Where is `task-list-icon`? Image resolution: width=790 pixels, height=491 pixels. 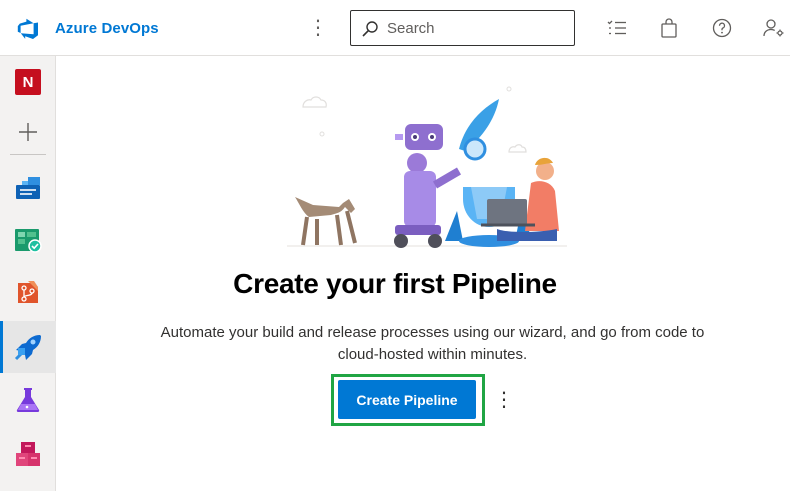
task-list-icon is located at coordinates (617, 28).